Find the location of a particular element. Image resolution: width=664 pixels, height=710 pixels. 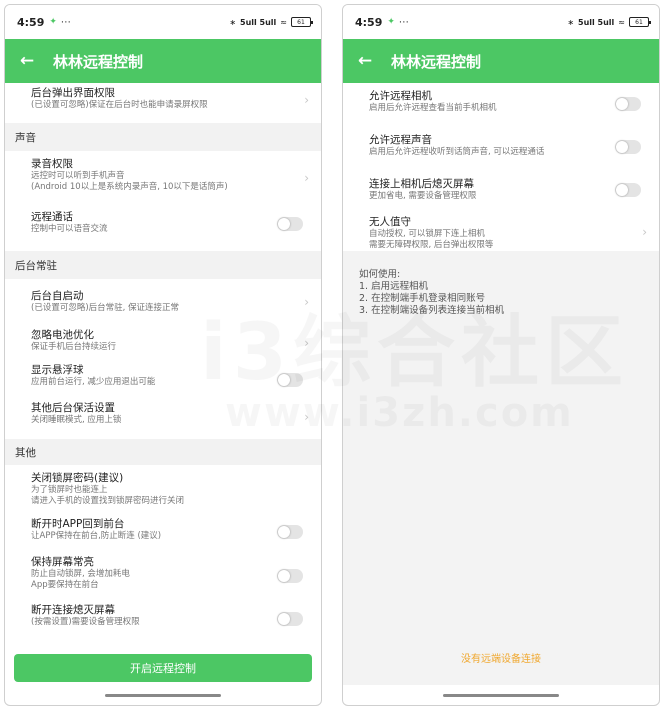

desc-line: (Android 10以上是系统内录声音, 10以下是话筒声) is located at coordinates (129, 187).